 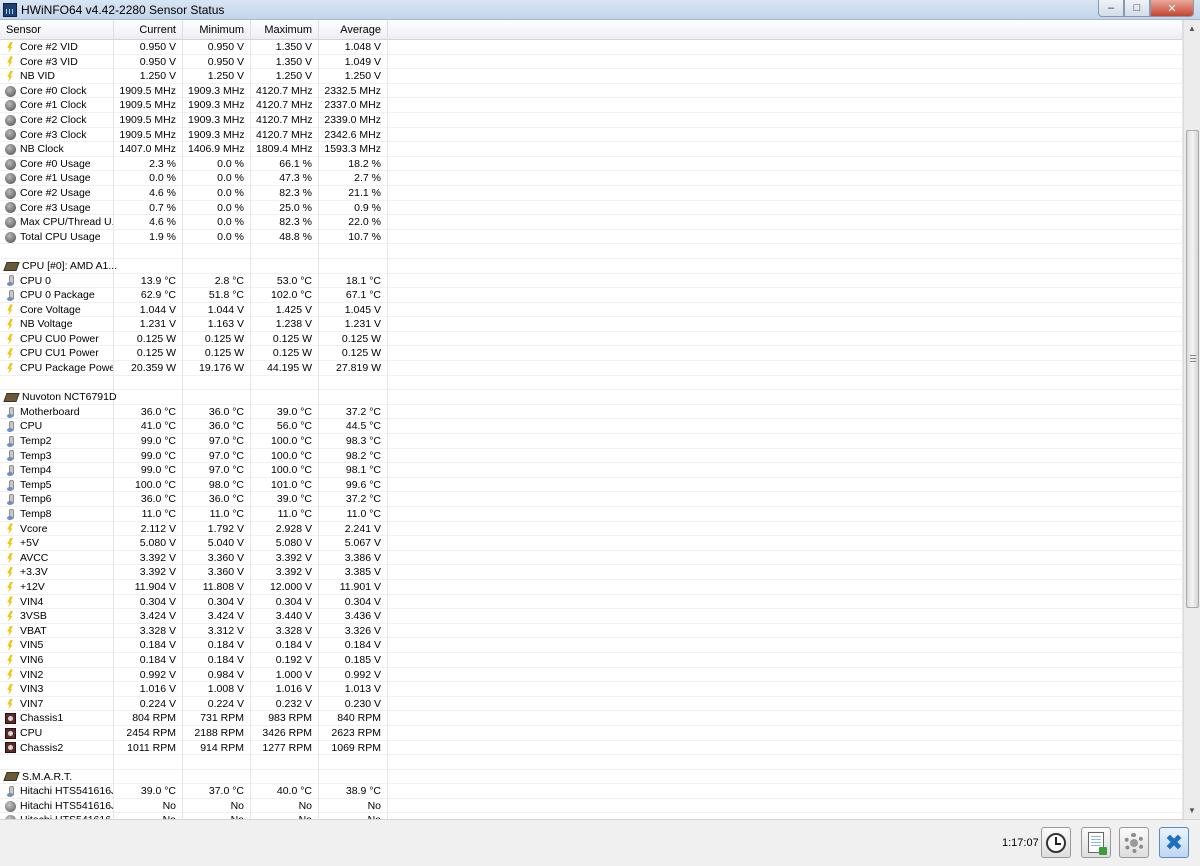 What do you see at coordinates (285, 383) in the screenshot?
I see `maximum-value` at bounding box center [285, 383].